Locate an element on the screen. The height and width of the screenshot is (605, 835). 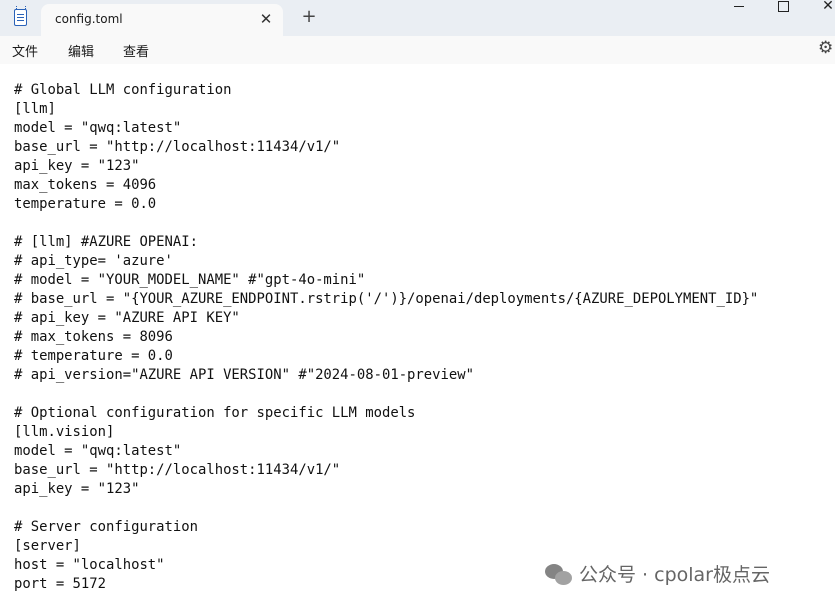
editor-line: # Global LLM configuration is located at coordinates (123, 90).